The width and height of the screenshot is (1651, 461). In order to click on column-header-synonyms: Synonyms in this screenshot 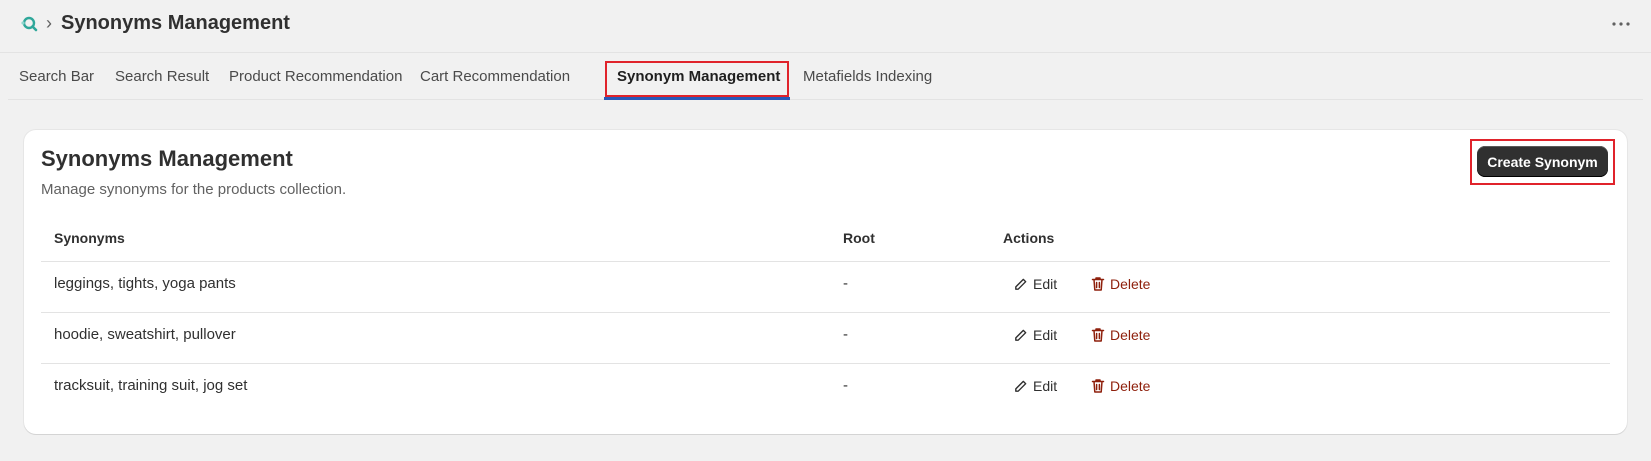, I will do `click(89, 238)`.